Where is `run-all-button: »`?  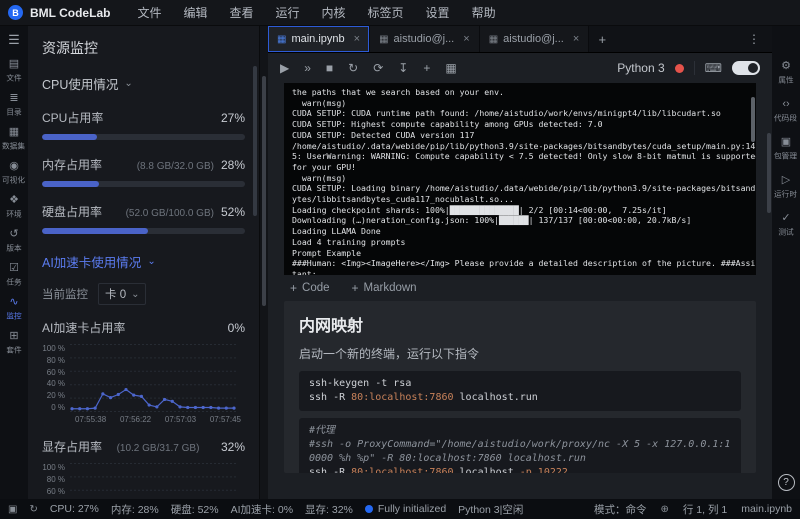
run-all-button: » is located at coordinates (307, 68).